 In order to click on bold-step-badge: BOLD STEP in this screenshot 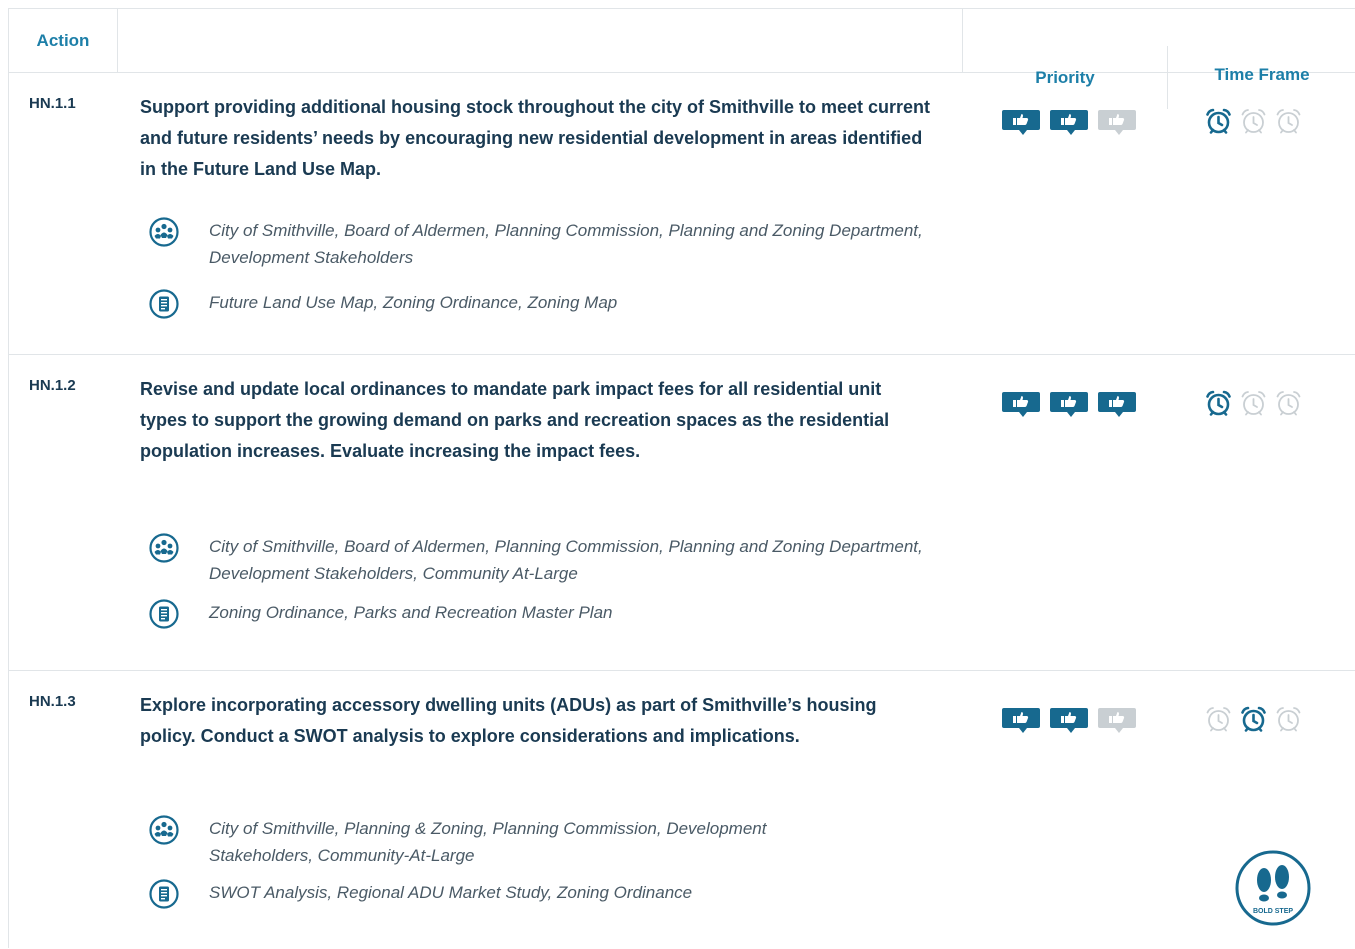, I will do `click(1273, 888)`.